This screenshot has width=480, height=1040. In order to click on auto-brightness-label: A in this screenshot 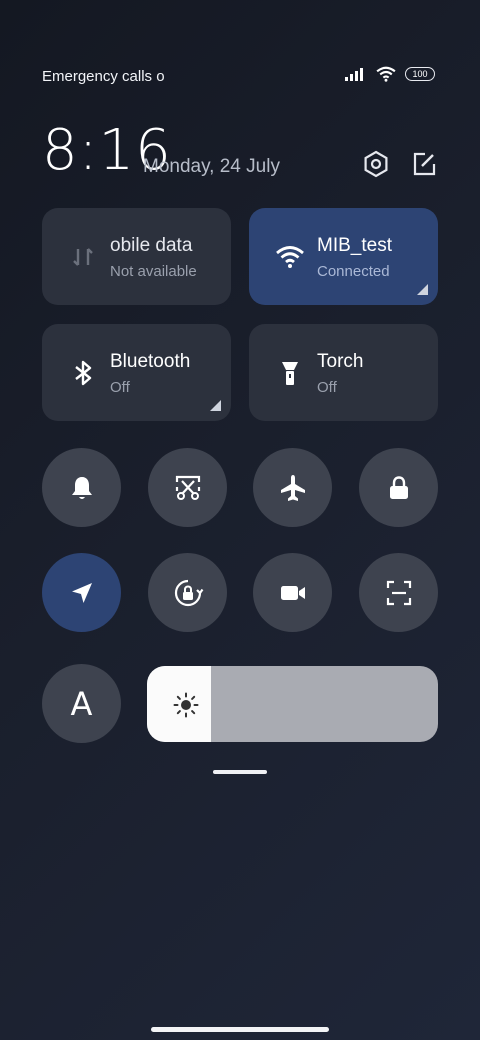, I will do `click(81, 703)`.